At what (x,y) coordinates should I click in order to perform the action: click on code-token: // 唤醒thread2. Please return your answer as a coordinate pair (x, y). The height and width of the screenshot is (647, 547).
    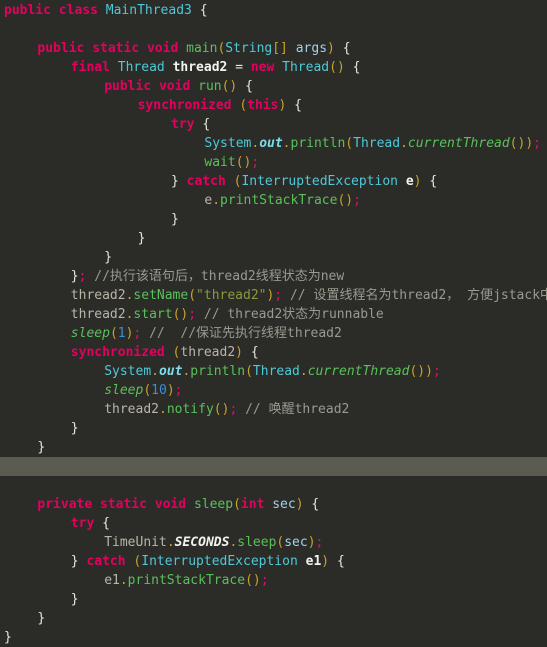
    Looking at the image, I should click on (297, 409).